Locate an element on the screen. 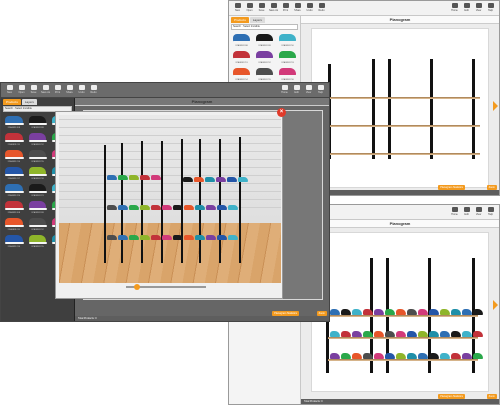 This screenshot has height=405, width=500. zoom-button: Zoom is located at coordinates (491, 396).